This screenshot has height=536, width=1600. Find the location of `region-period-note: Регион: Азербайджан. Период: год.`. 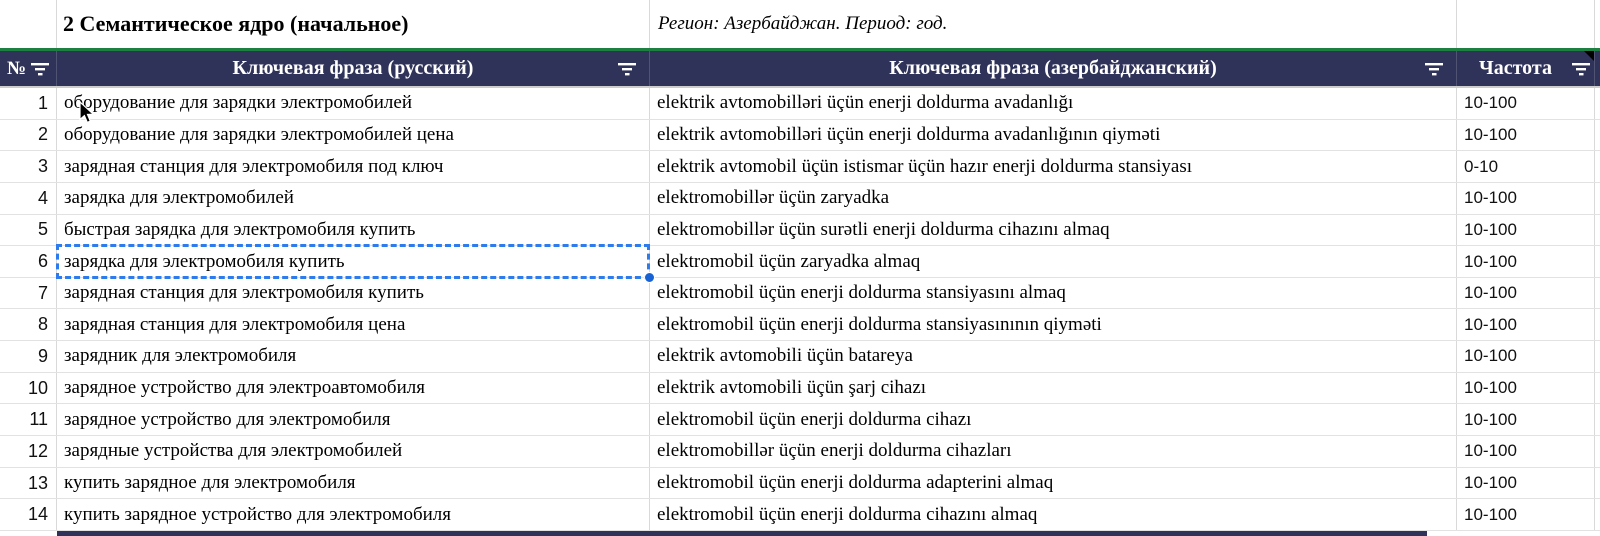

region-period-note: Регион: Азербайджан. Период: год. is located at coordinates (1053, 24).